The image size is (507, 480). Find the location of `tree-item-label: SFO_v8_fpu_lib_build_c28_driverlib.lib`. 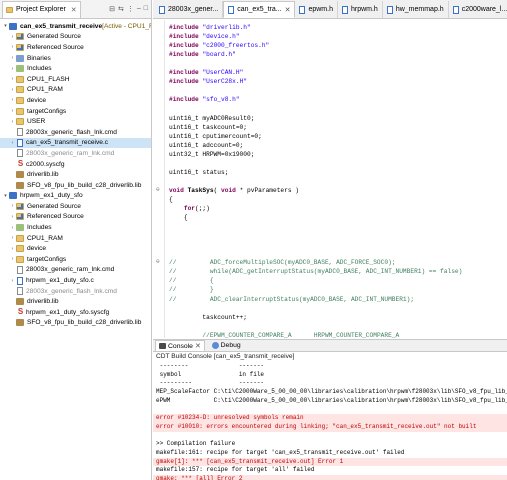

tree-item-label: SFO_v8_fpu_lib_build_c28_driverlib.lib is located at coordinates (84, 185).